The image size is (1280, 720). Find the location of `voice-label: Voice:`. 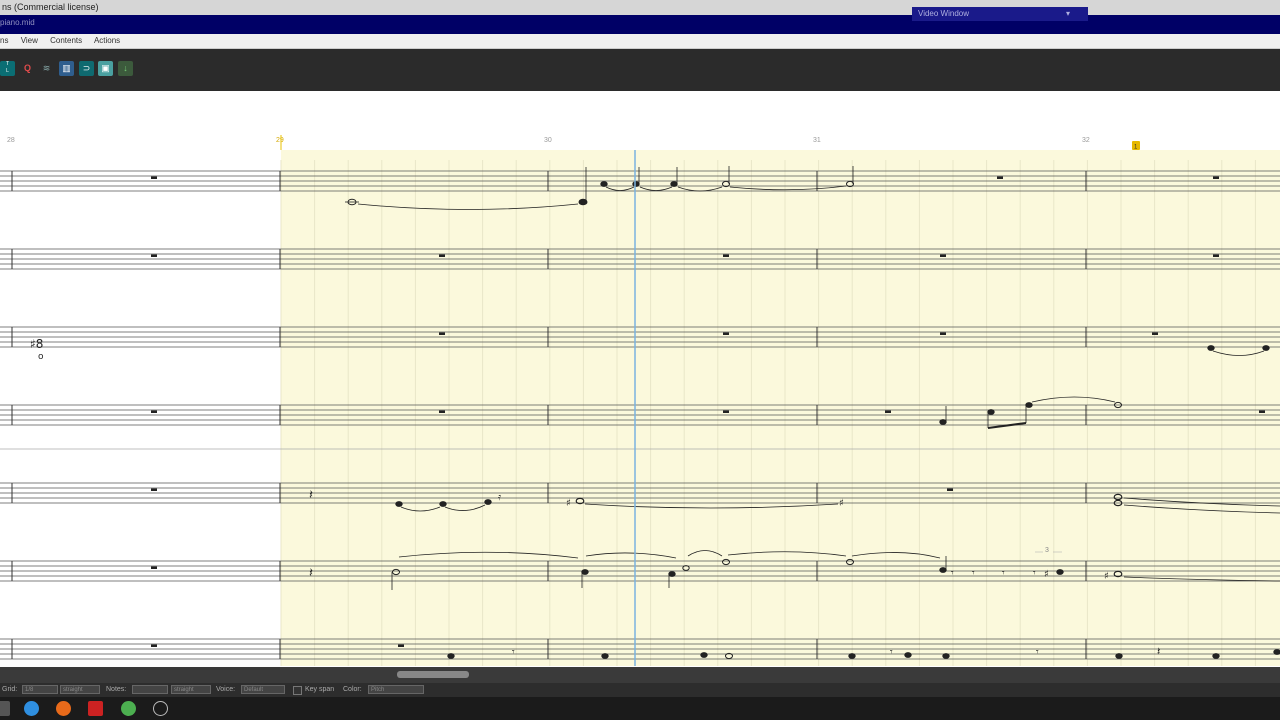

voice-label: Voice: is located at coordinates (226, 689).